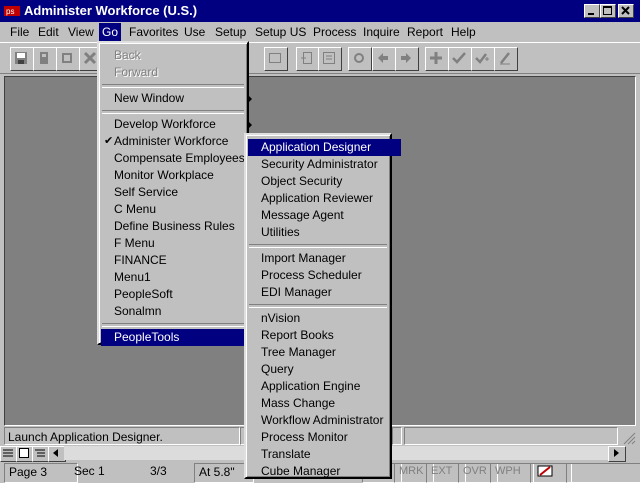 The height and width of the screenshot is (483, 640). Describe the element at coordinates (179, 175) in the screenshot. I see `go-menu-item-monitor-workplace: Monitor Workplace` at that location.